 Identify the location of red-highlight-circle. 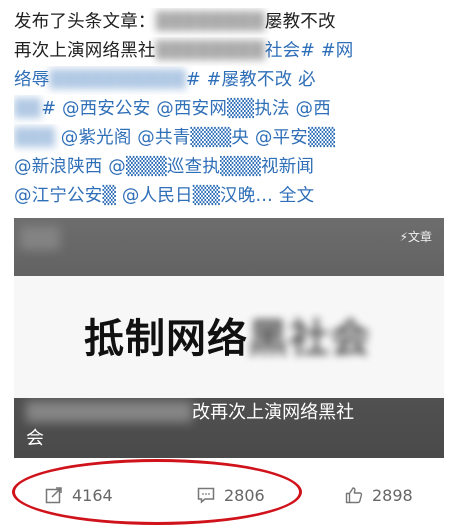
(157, 492).